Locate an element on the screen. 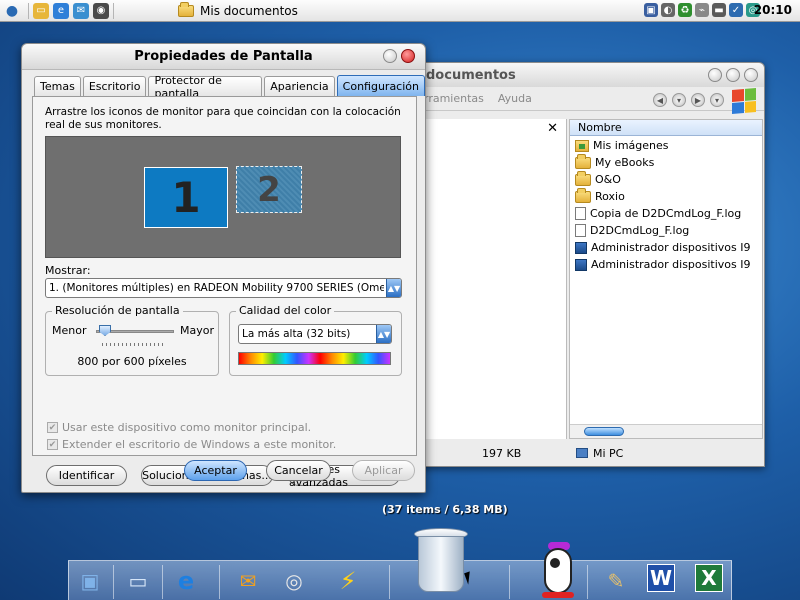 The width and height of the screenshot is (800, 600). maximize-button is located at coordinates (733, 75).